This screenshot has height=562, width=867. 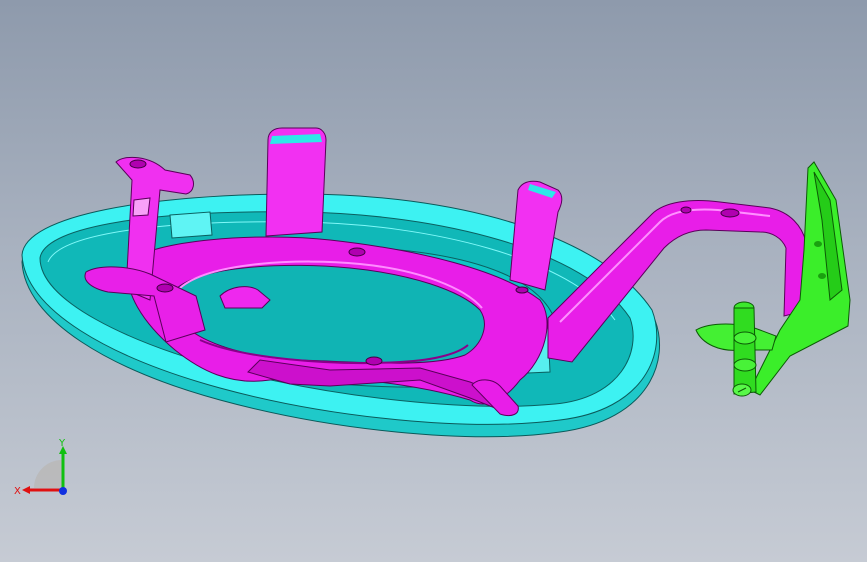 What do you see at coordinates (63, 491) in the screenshot?
I see `triad-z-axis` at bounding box center [63, 491].